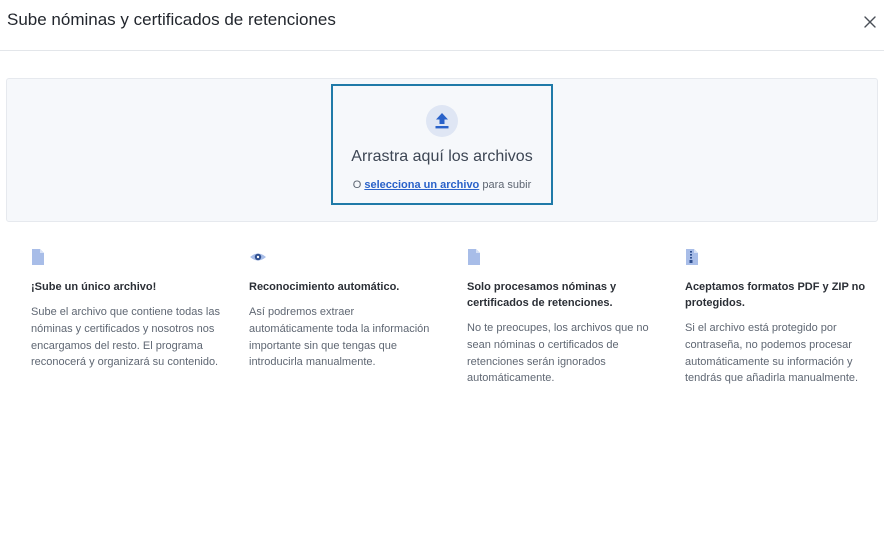  Describe the element at coordinates (324, 287) in the screenshot. I see `feature-title: Reconocimiento automático.` at that location.